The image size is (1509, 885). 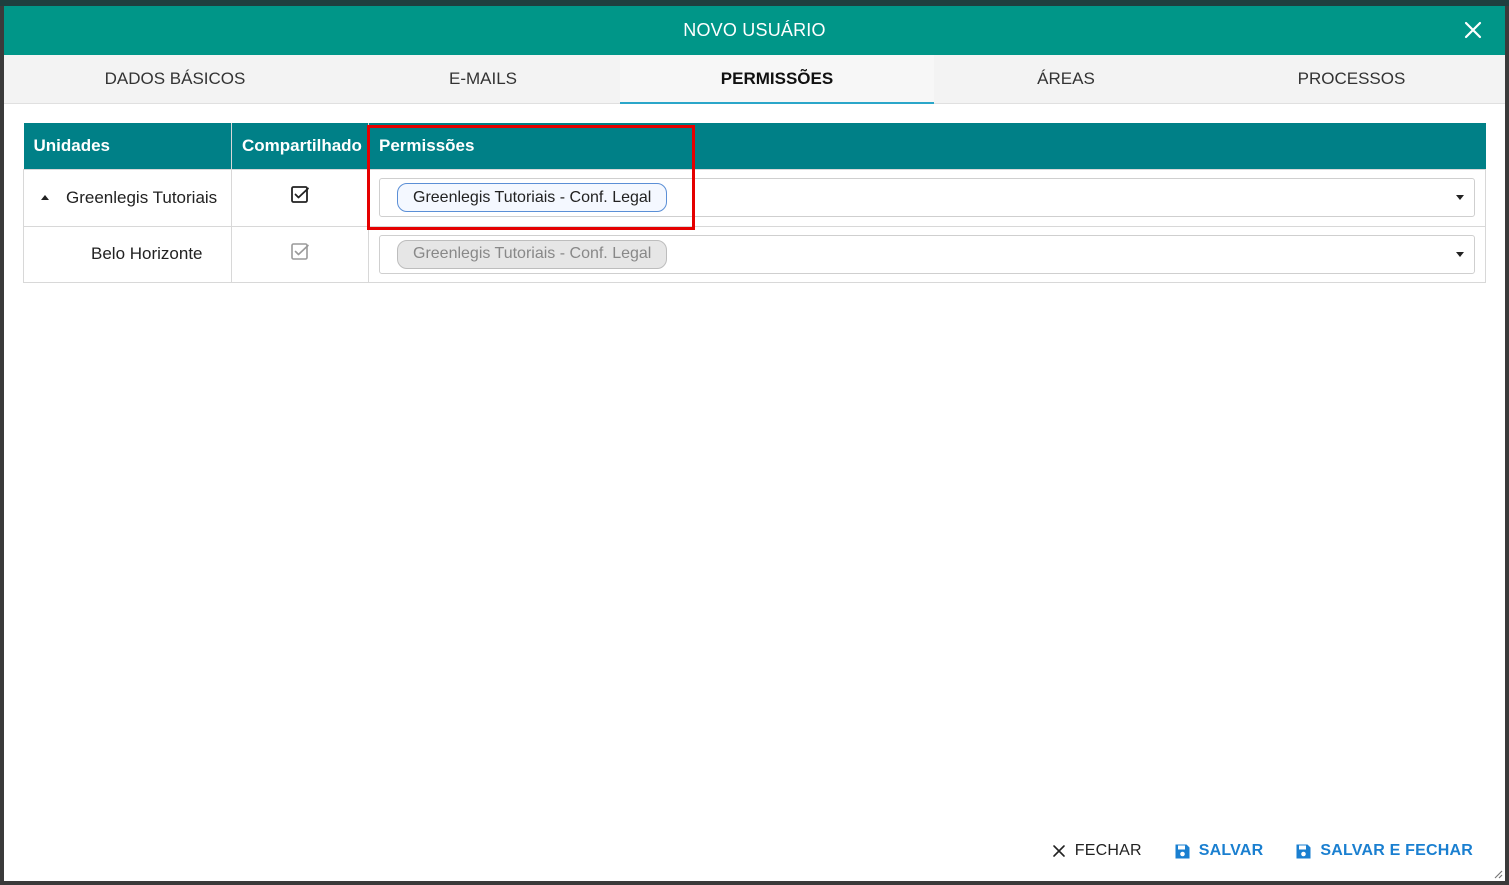 I want to click on unit-cell: Greenlegis Tutoriais, so click(x=127, y=197).